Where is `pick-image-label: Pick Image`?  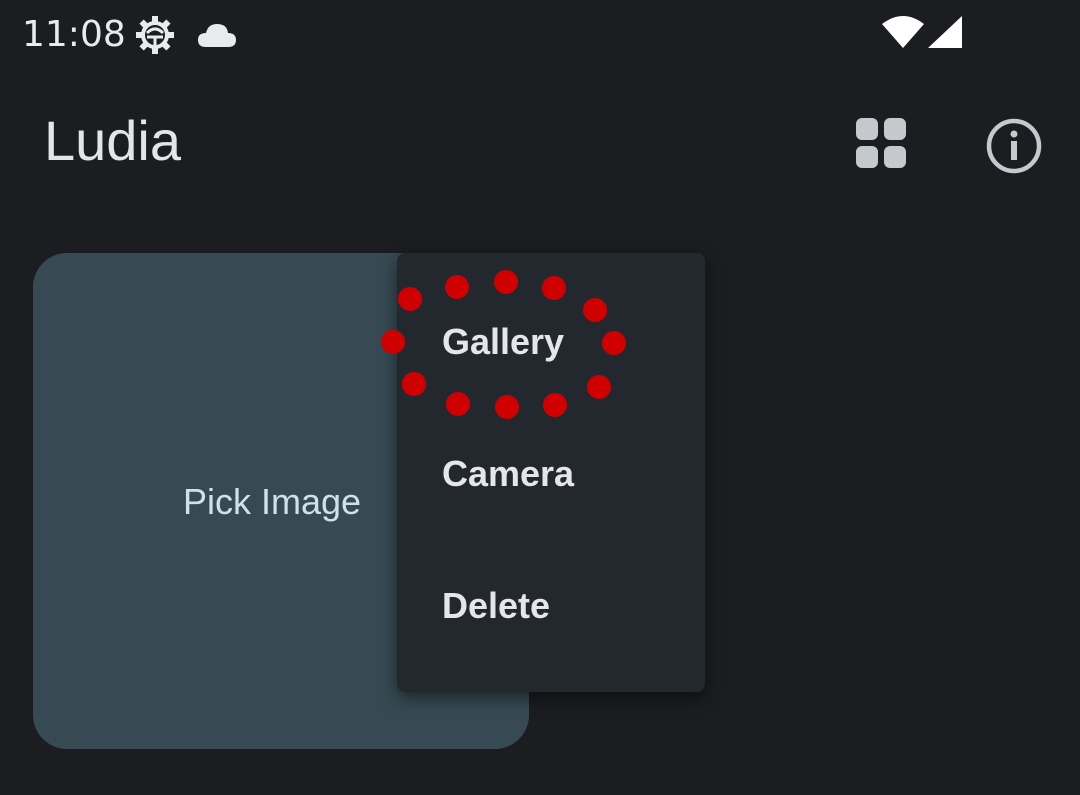 pick-image-label: Pick Image is located at coordinates (272, 501).